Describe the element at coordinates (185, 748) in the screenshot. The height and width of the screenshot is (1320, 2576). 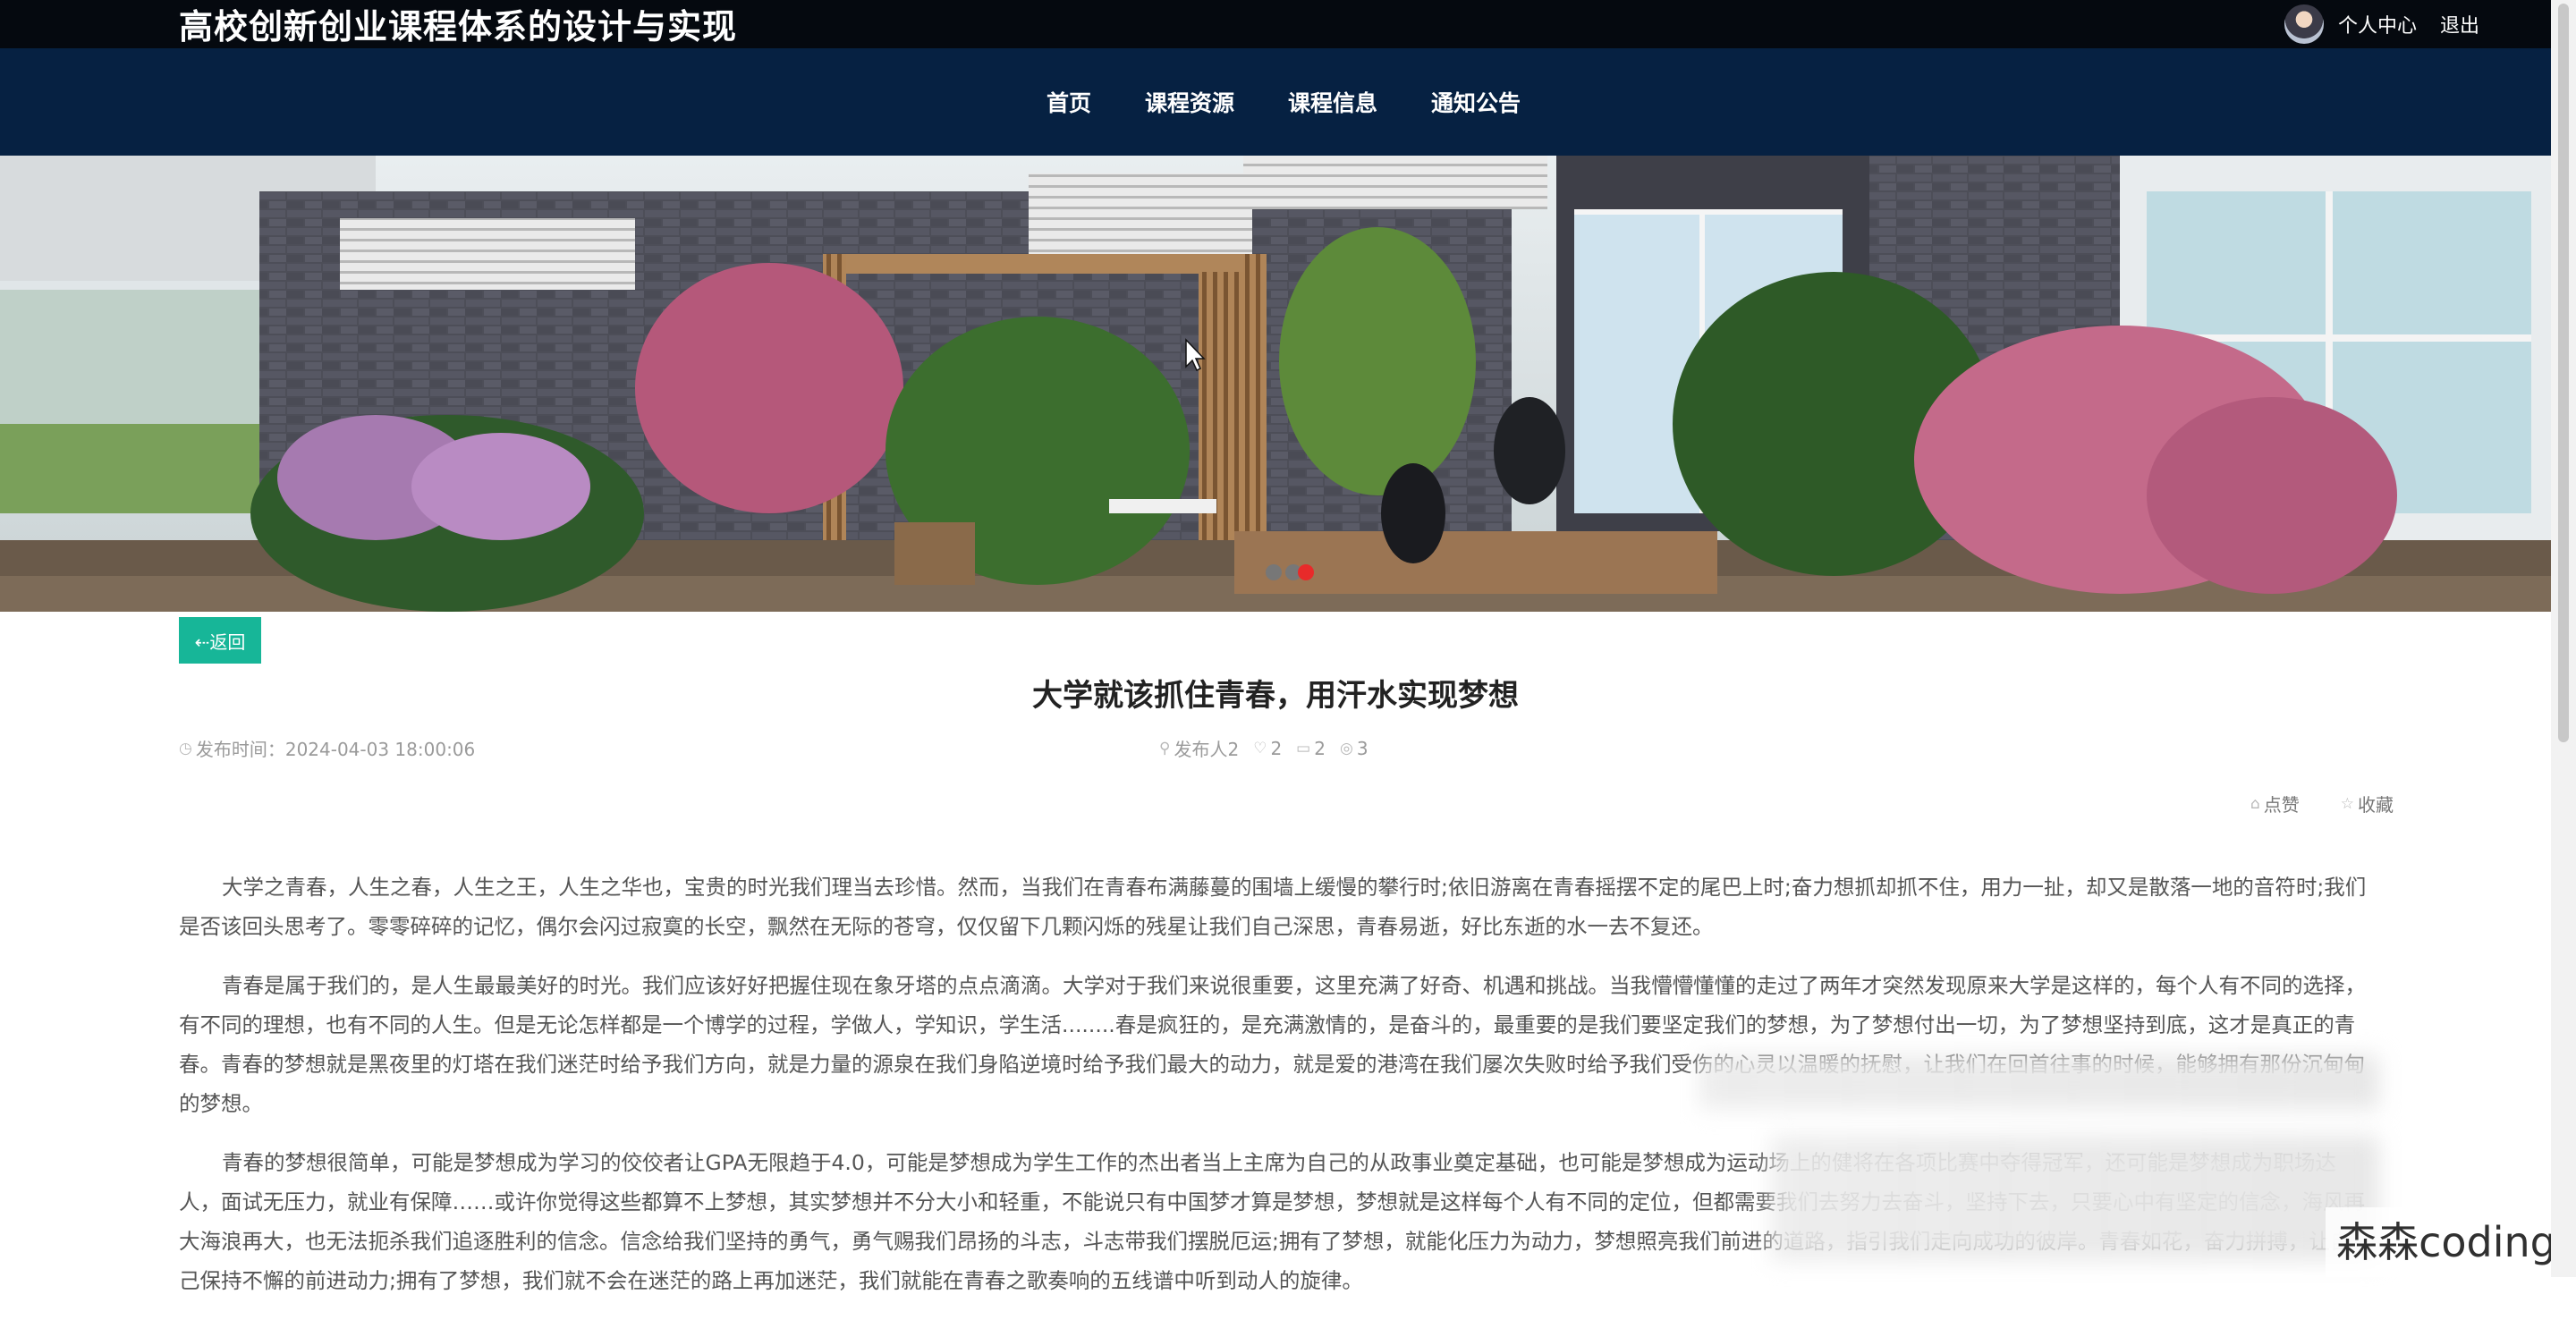
I see `clock-icon: ◷` at that location.